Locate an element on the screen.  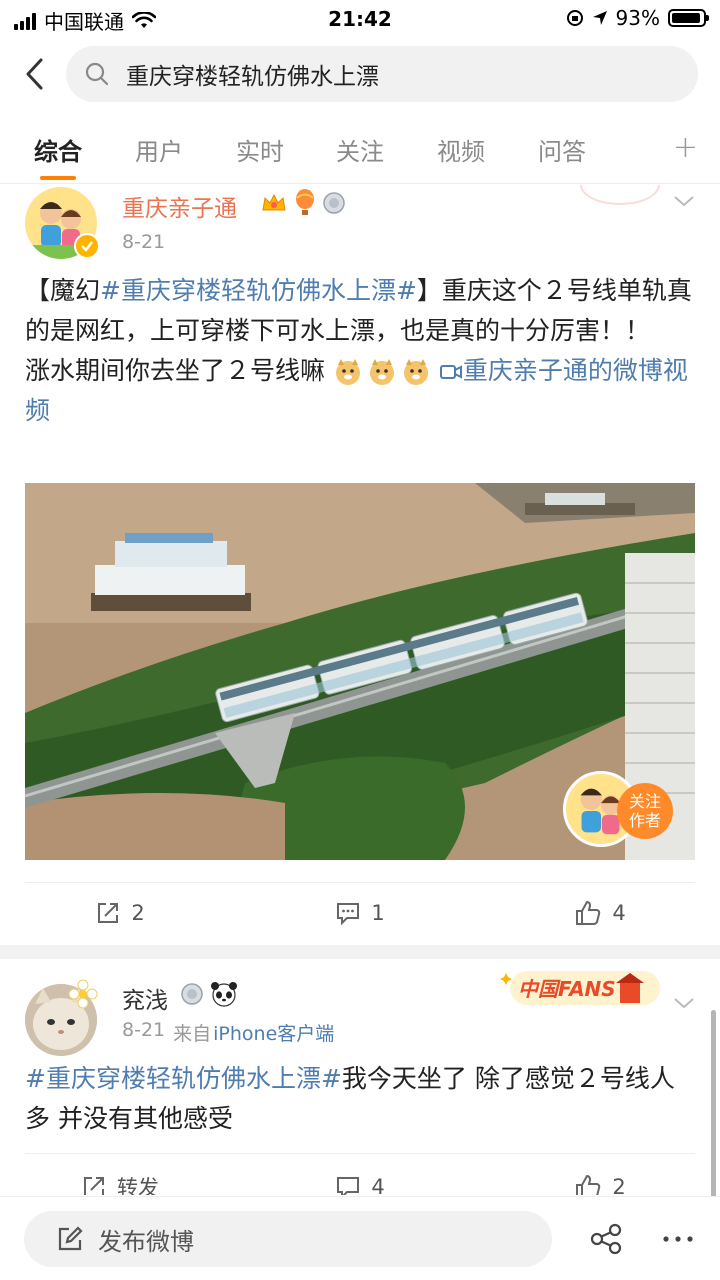
back-button is located at coordinates (34, 74).